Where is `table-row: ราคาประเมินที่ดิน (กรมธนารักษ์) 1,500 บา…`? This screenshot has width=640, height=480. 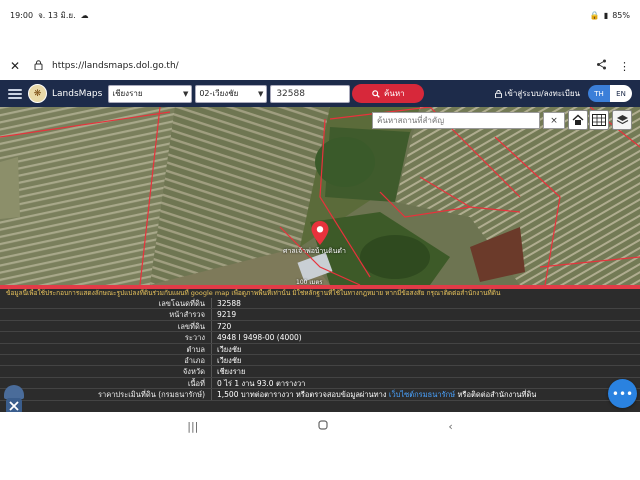 table-row: ราคาประเมินที่ดิน (กรมธนารักษ์) 1,500 บา… is located at coordinates (320, 395).